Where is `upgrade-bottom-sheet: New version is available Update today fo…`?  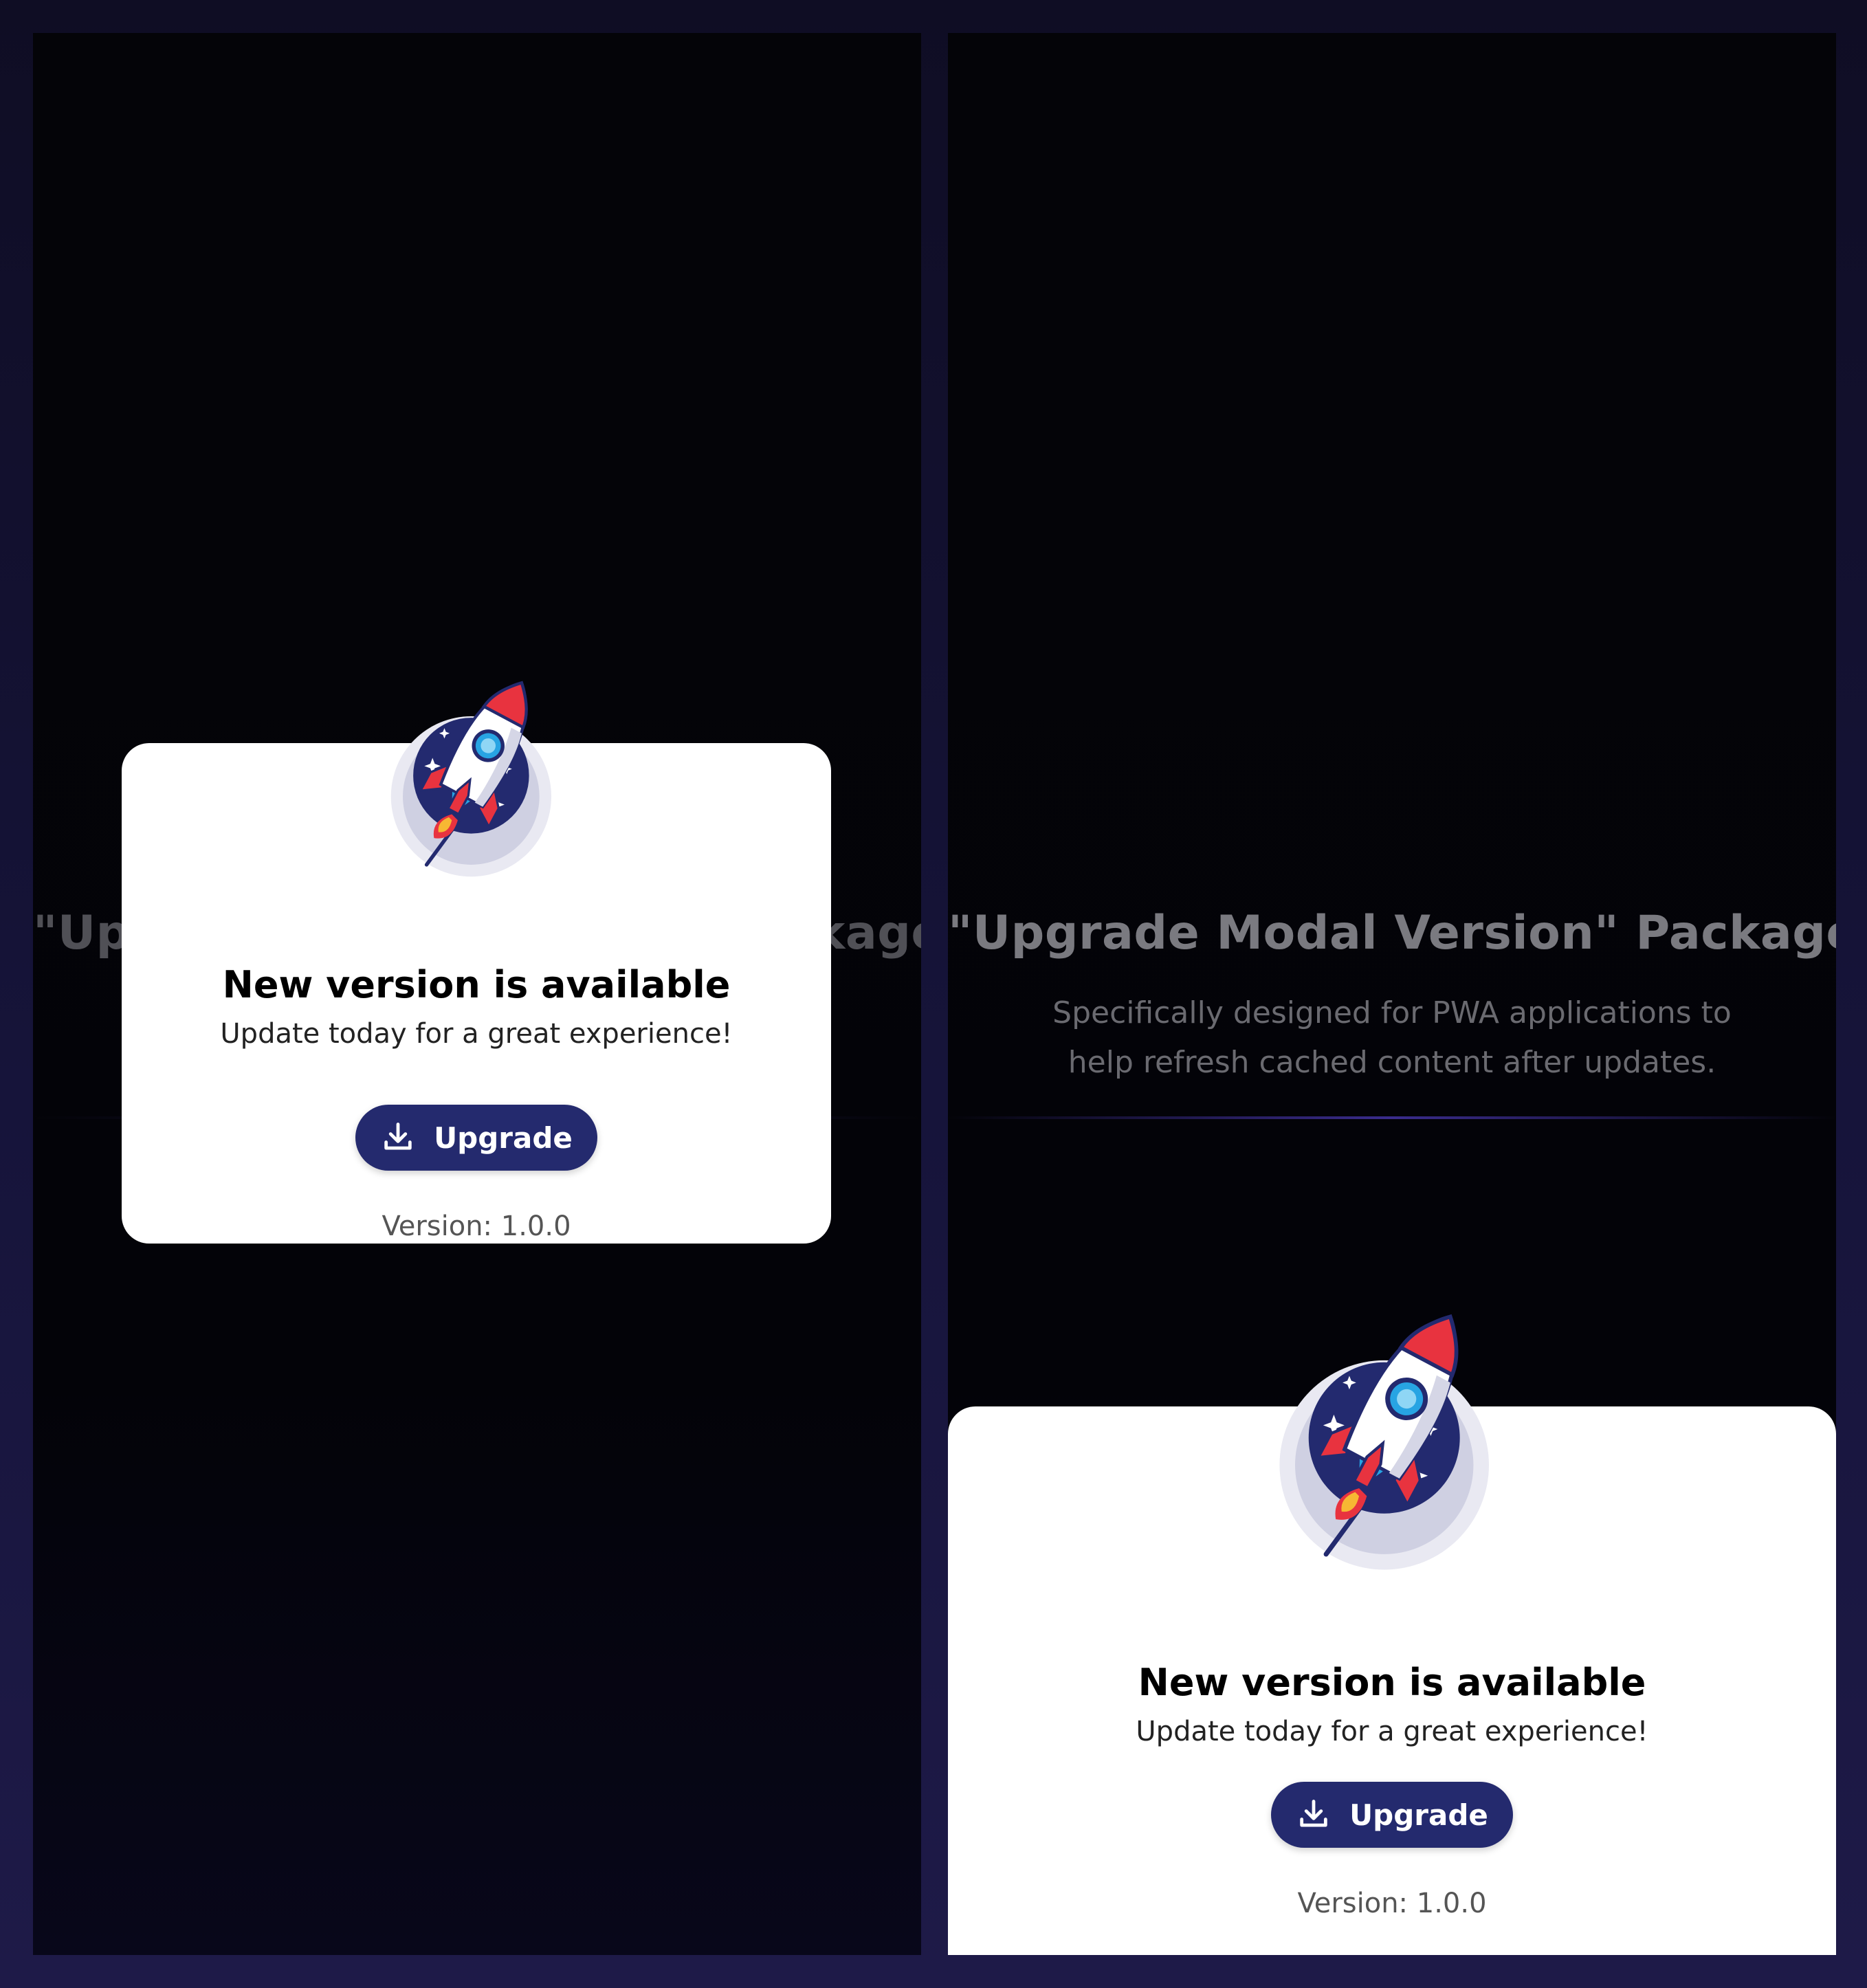
upgrade-bottom-sheet: New version is available Update today fo… is located at coordinates (1392, 1681).